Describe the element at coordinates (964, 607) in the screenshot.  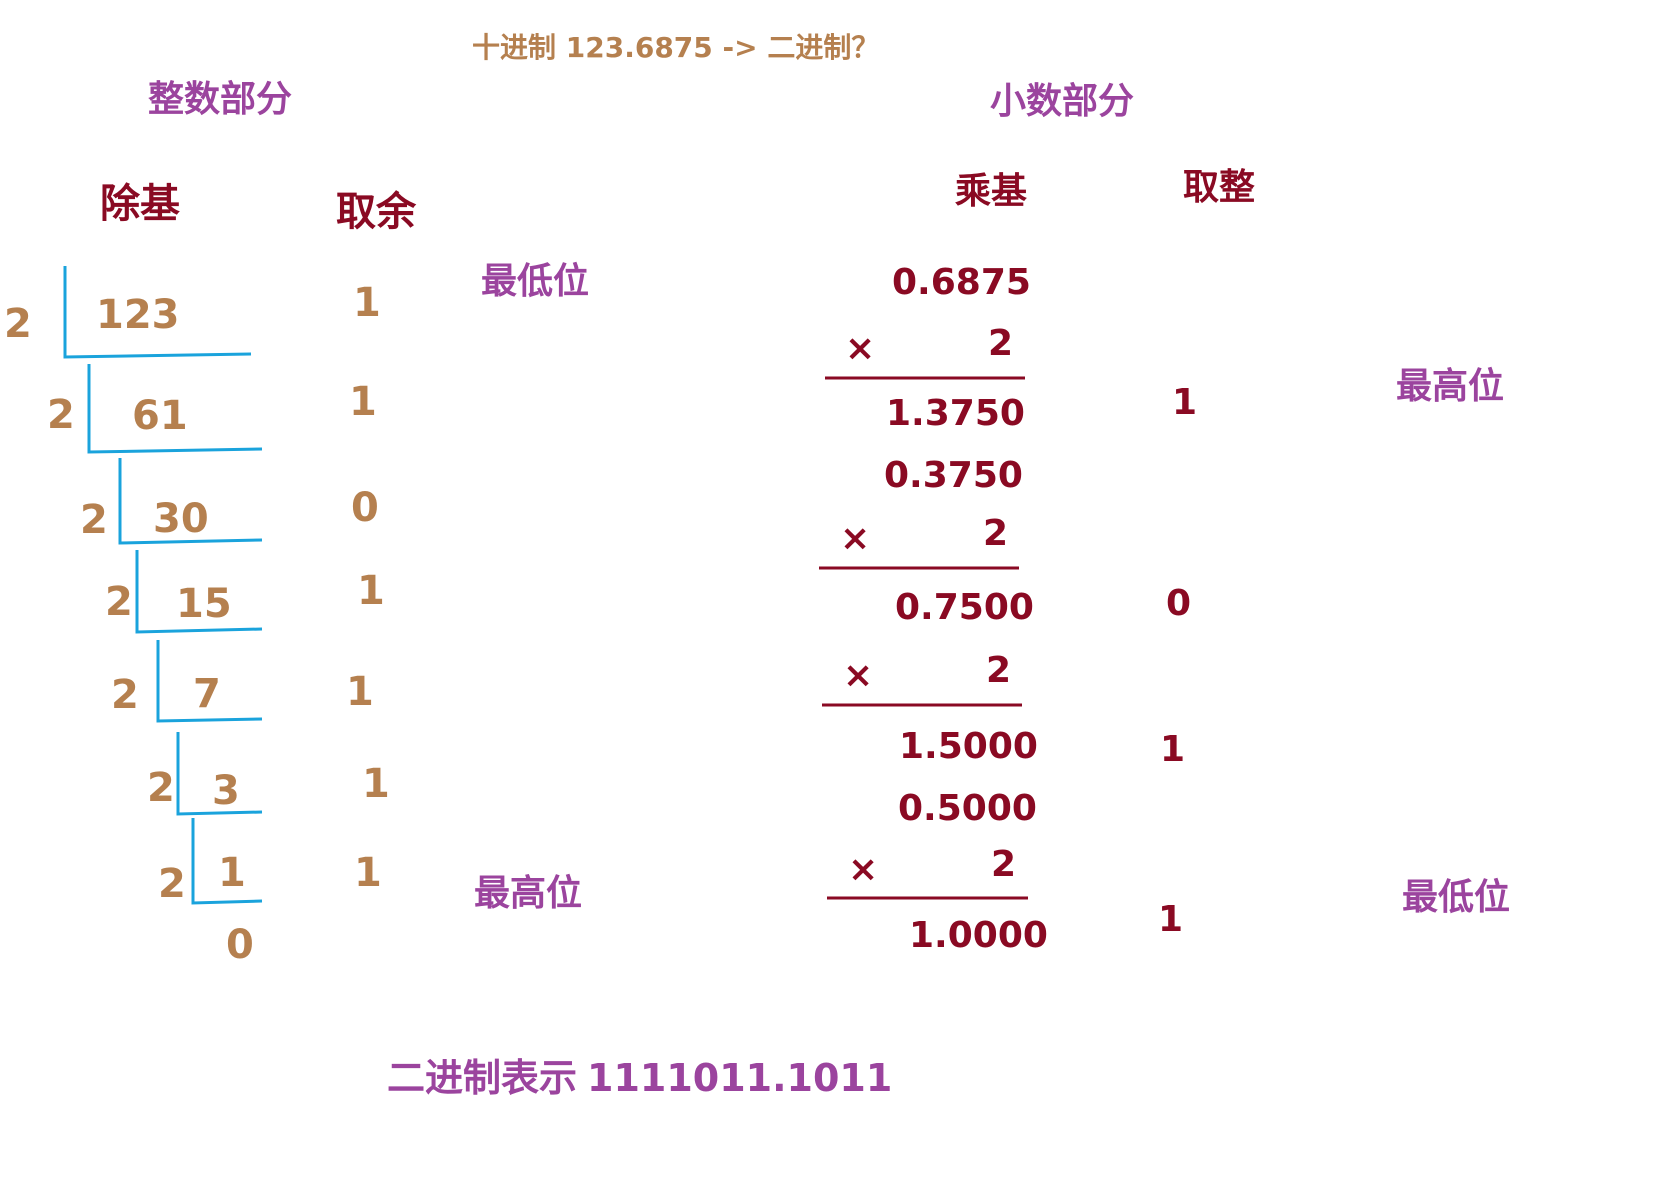
I see `product: 0.7500` at that location.